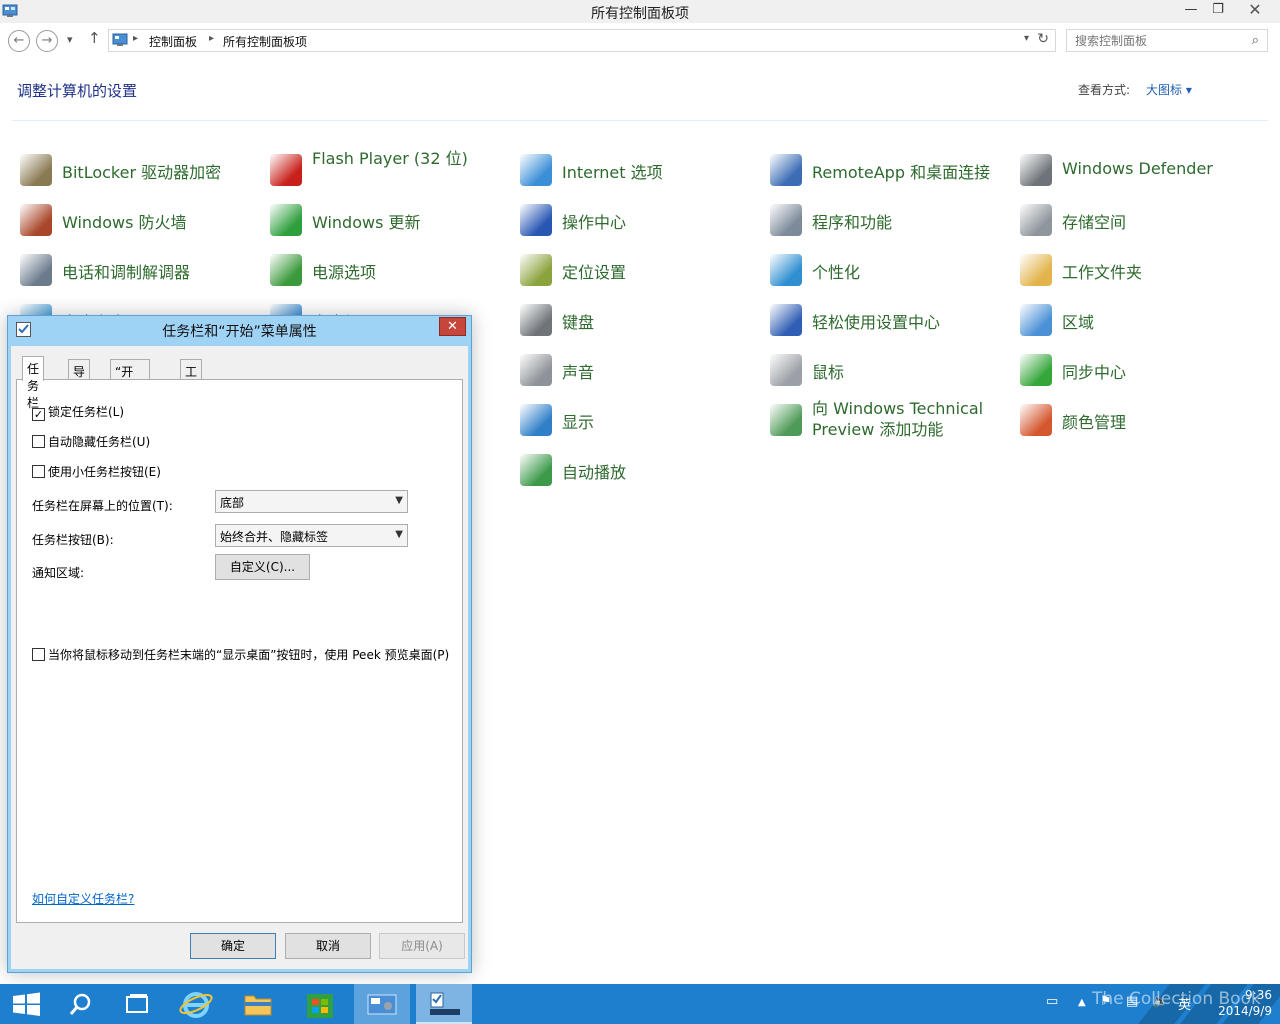 The image size is (1280, 1024). What do you see at coordinates (638, 420) in the screenshot?
I see `control-panel-item: 显示` at bounding box center [638, 420].